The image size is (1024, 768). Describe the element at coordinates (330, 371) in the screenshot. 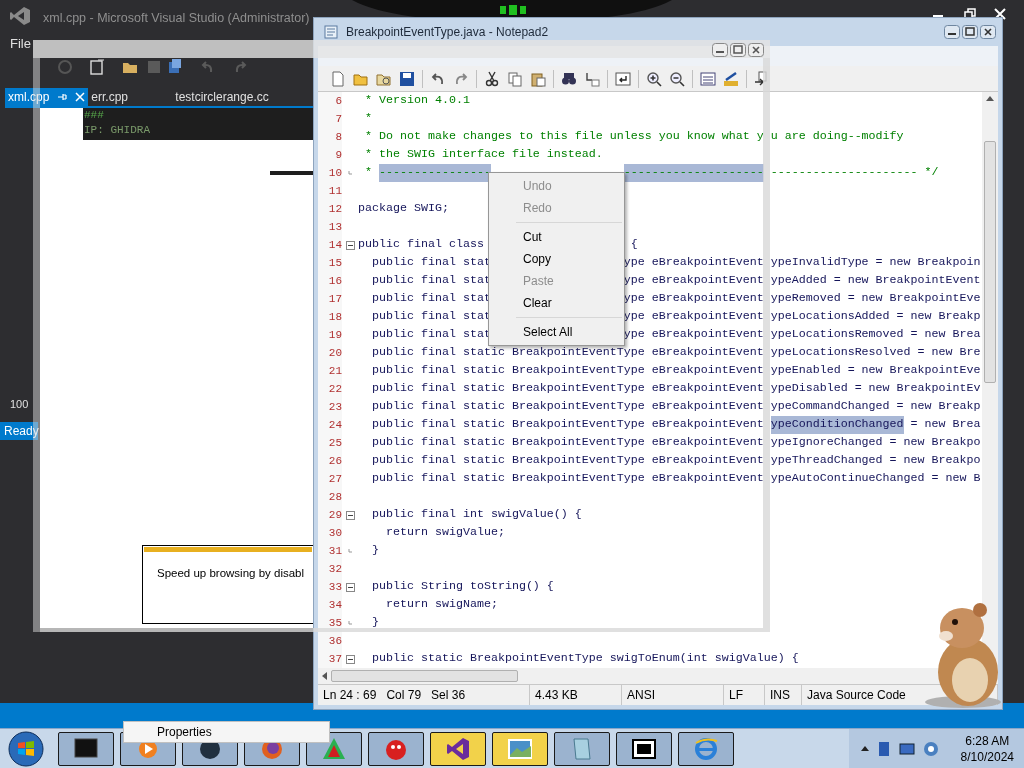

I see `line-number: 21` at that location.